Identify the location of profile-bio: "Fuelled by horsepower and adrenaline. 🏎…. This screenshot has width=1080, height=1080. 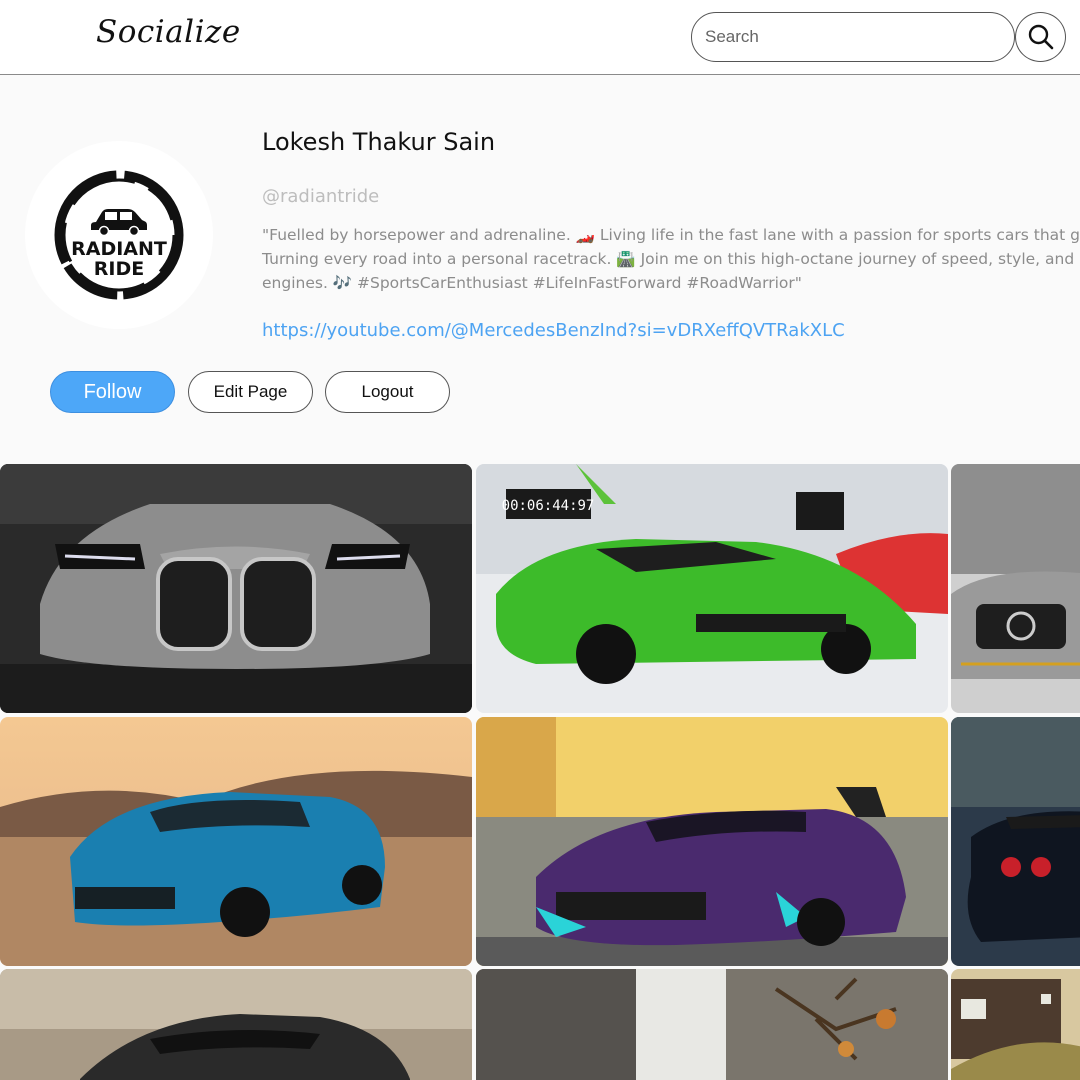
(671, 259).